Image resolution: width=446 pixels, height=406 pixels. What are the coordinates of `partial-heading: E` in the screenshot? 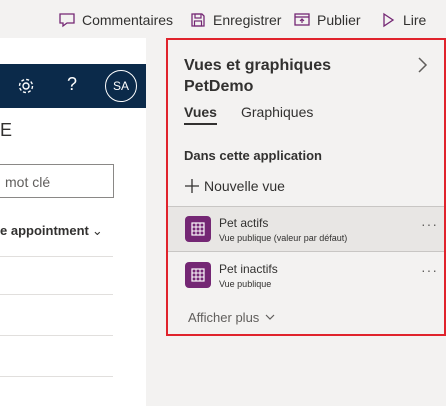 It's located at (6, 130).